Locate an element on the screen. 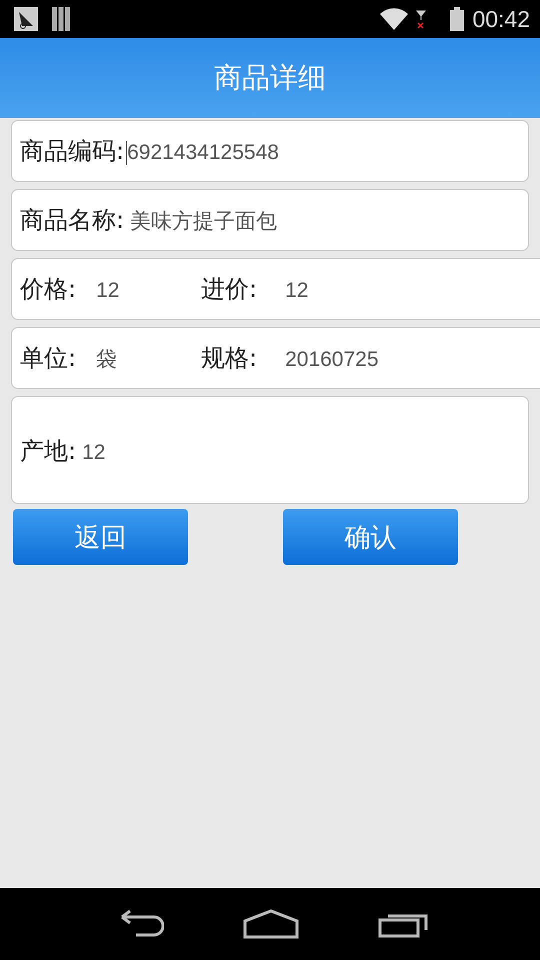 The height and width of the screenshot is (960, 540). notification-icon is located at coordinates (26, 19).